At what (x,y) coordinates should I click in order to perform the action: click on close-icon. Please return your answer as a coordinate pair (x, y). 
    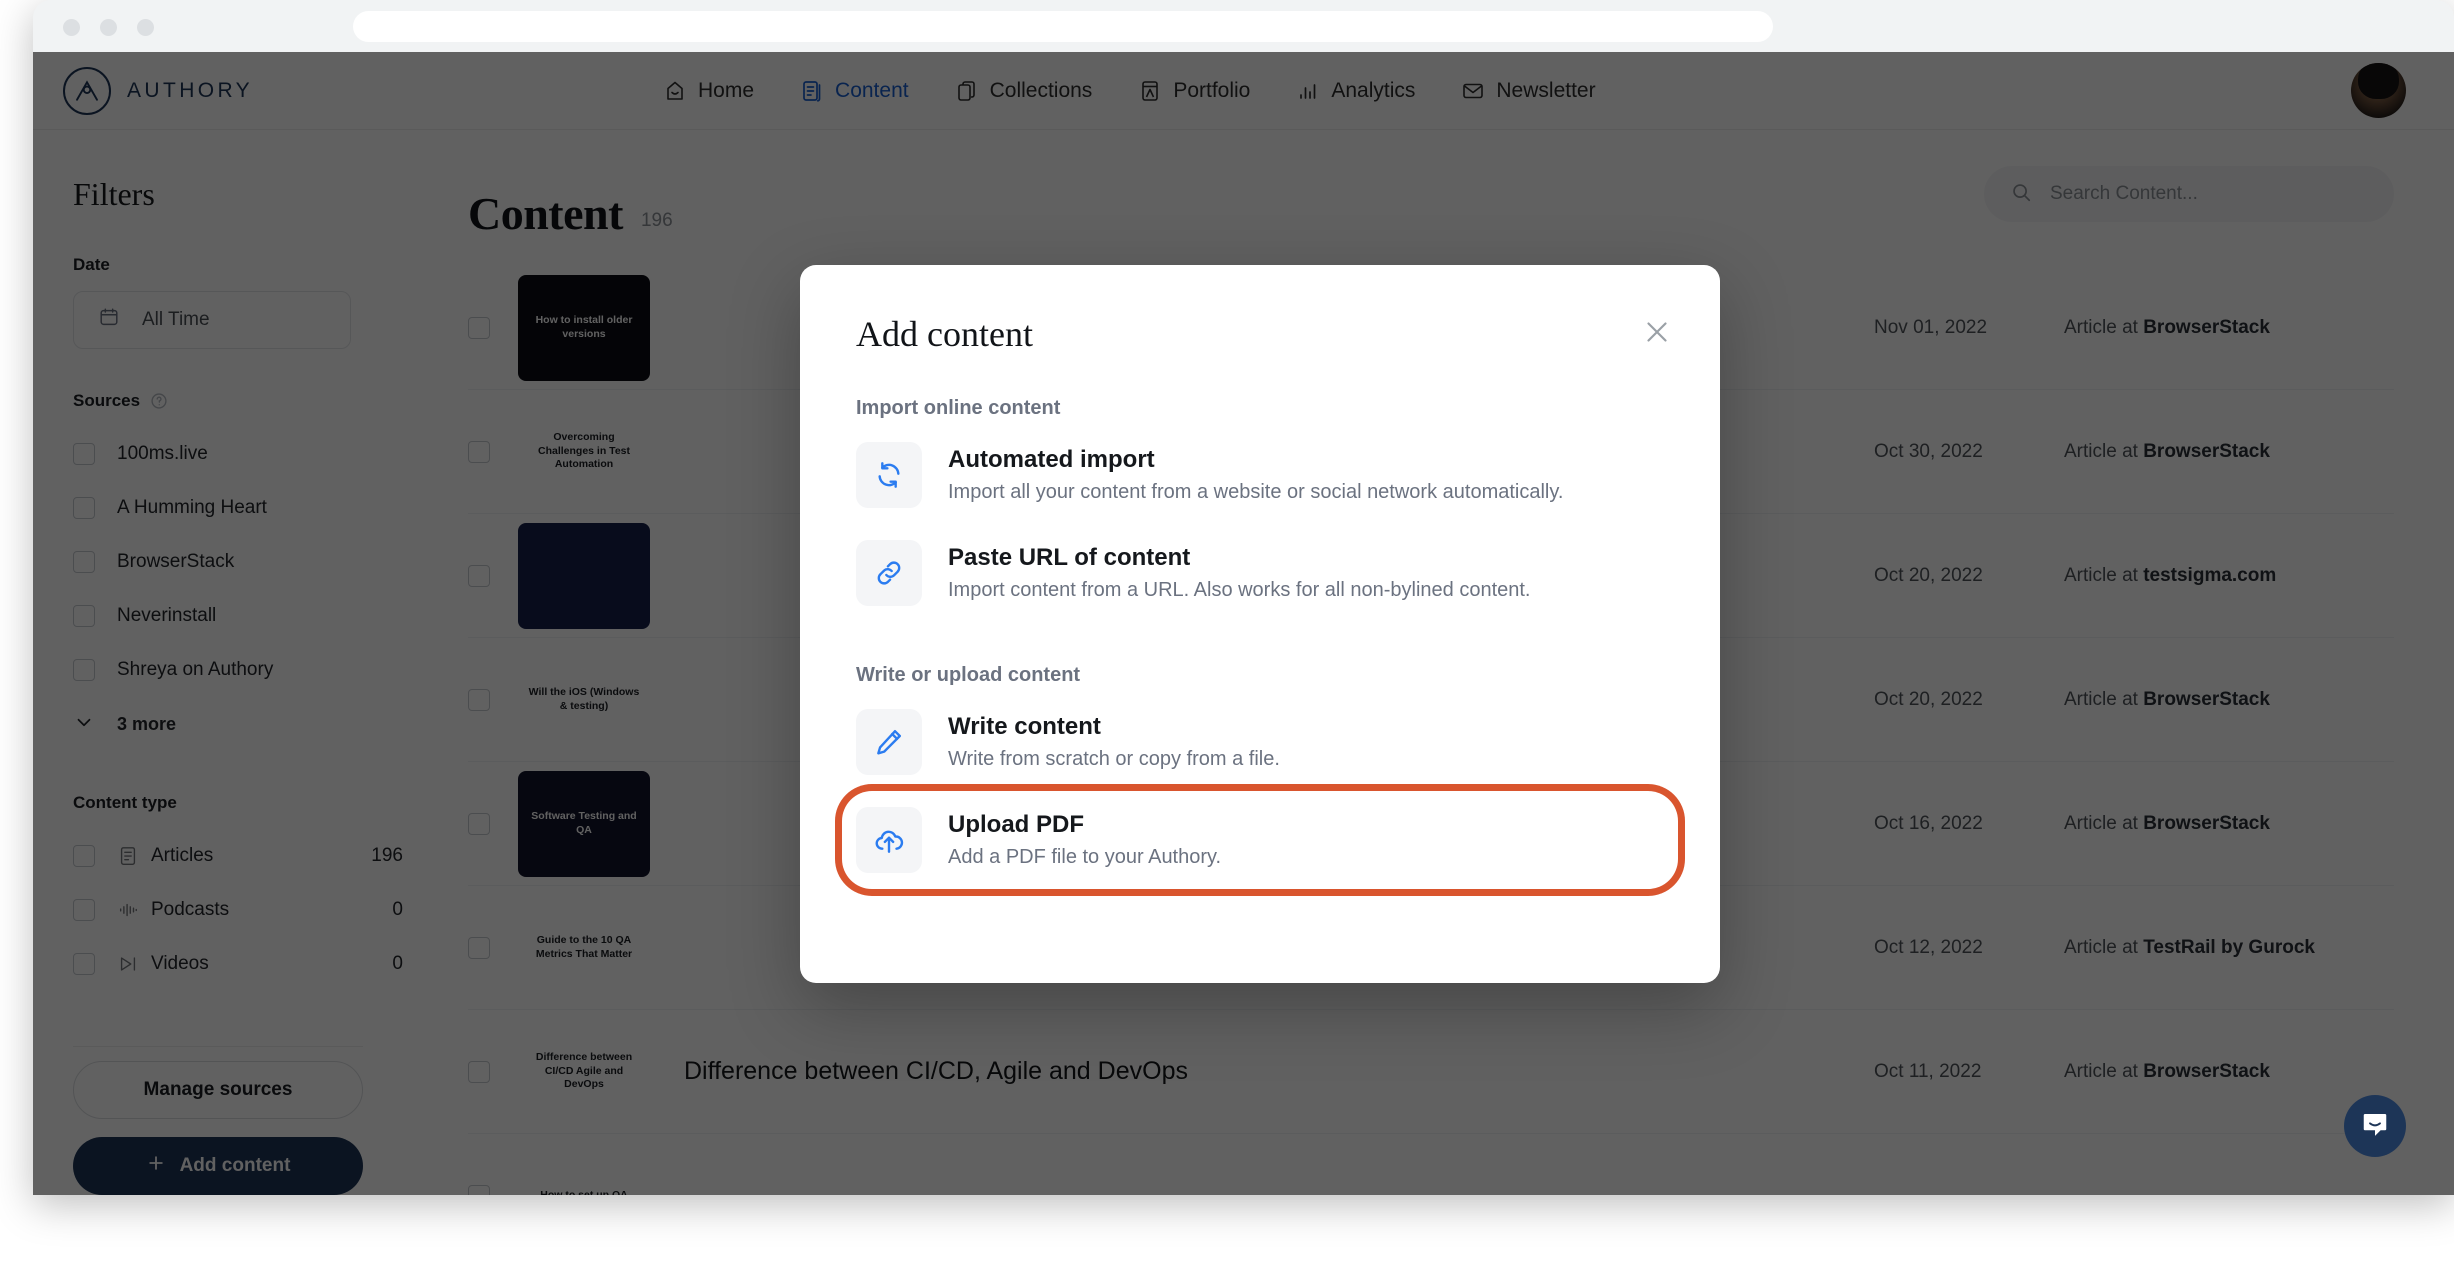
    Looking at the image, I should click on (1657, 332).